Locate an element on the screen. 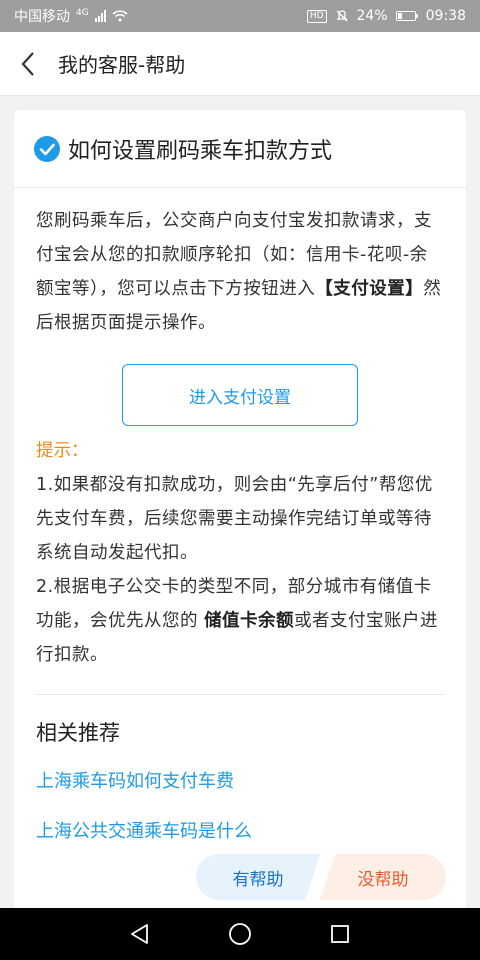 This screenshot has width=480, height=960. mute-icon is located at coordinates (341, 16).